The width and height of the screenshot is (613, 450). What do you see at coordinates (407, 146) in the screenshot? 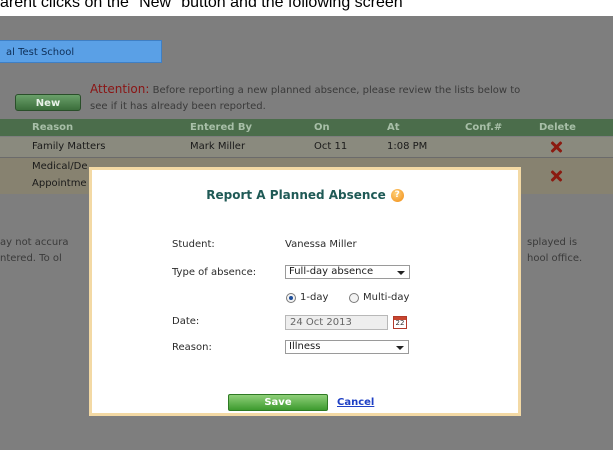
I see `row-at-time: 1:08 PM` at bounding box center [407, 146].